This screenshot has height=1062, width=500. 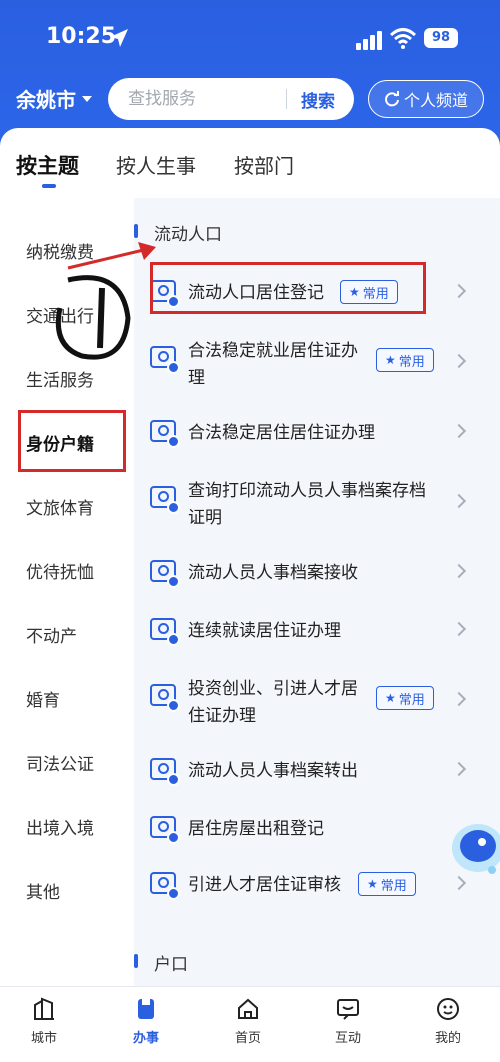 What do you see at coordinates (273, 771) in the screenshot?
I see `service-label: 流动人员人事档案转出` at bounding box center [273, 771].